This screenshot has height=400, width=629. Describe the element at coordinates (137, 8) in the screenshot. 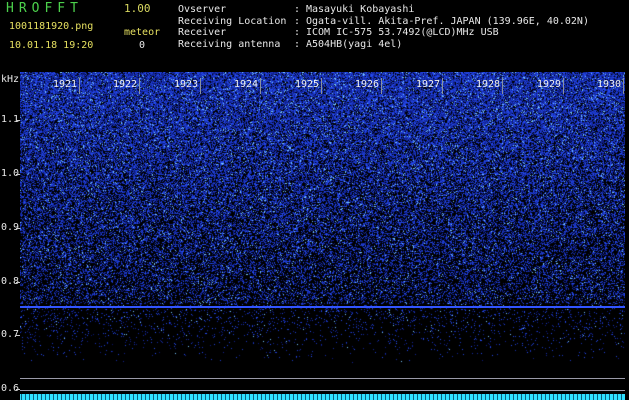

I see `app-version: 1.00` at that location.